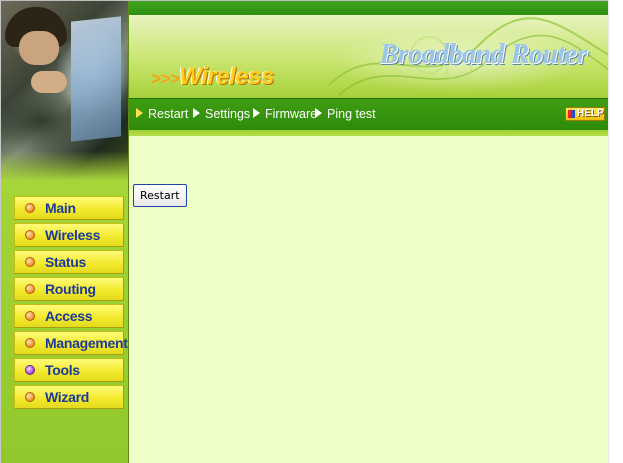 The height and width of the screenshot is (463, 623). I want to click on window-right-margin, so click(615, 231).